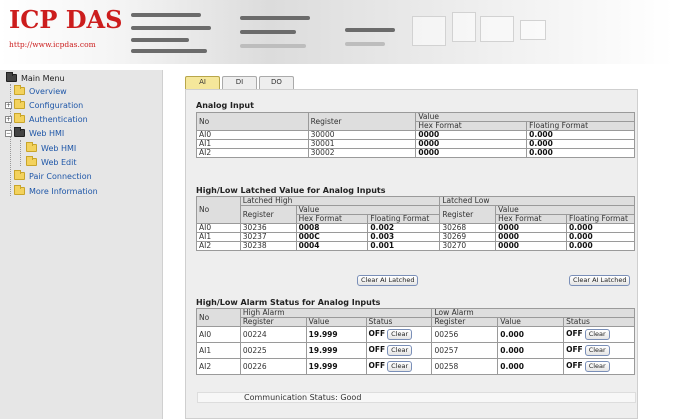 The image size is (673, 419). Describe the element at coordinates (53, 177) in the screenshot. I see `sidebar-item-pair-connection: Pair Connection` at that location.